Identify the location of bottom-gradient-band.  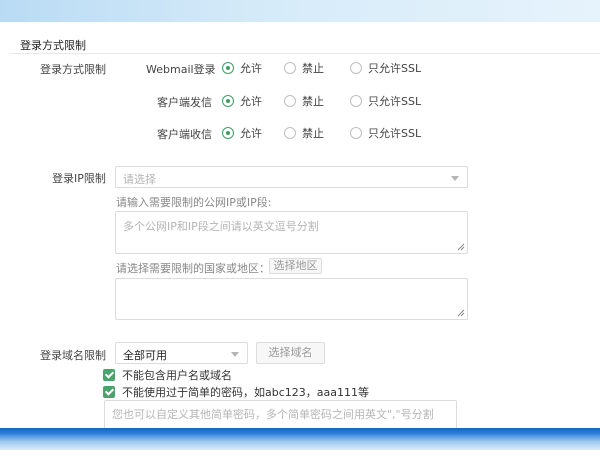
(300, 439).